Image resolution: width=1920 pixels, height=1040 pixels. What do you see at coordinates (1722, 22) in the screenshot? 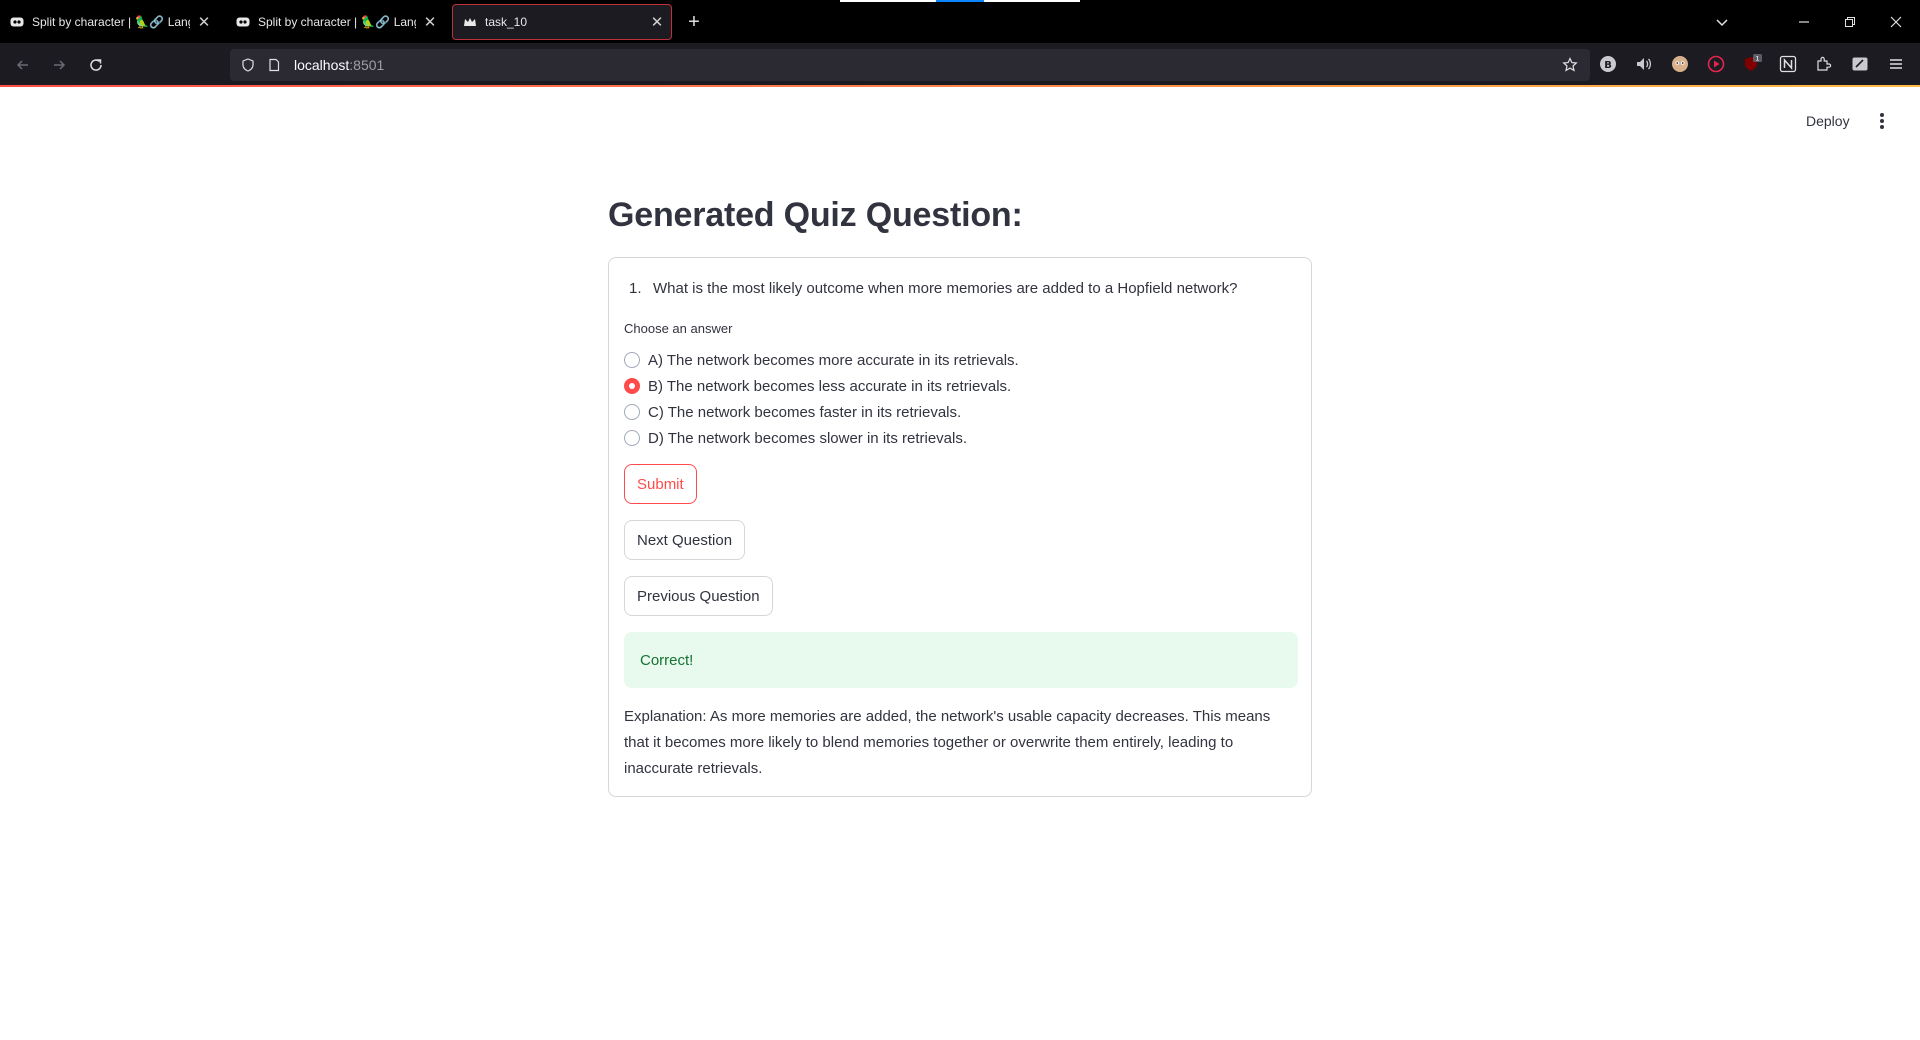
I see `list-all-tabs-chevron-icon` at bounding box center [1722, 22].